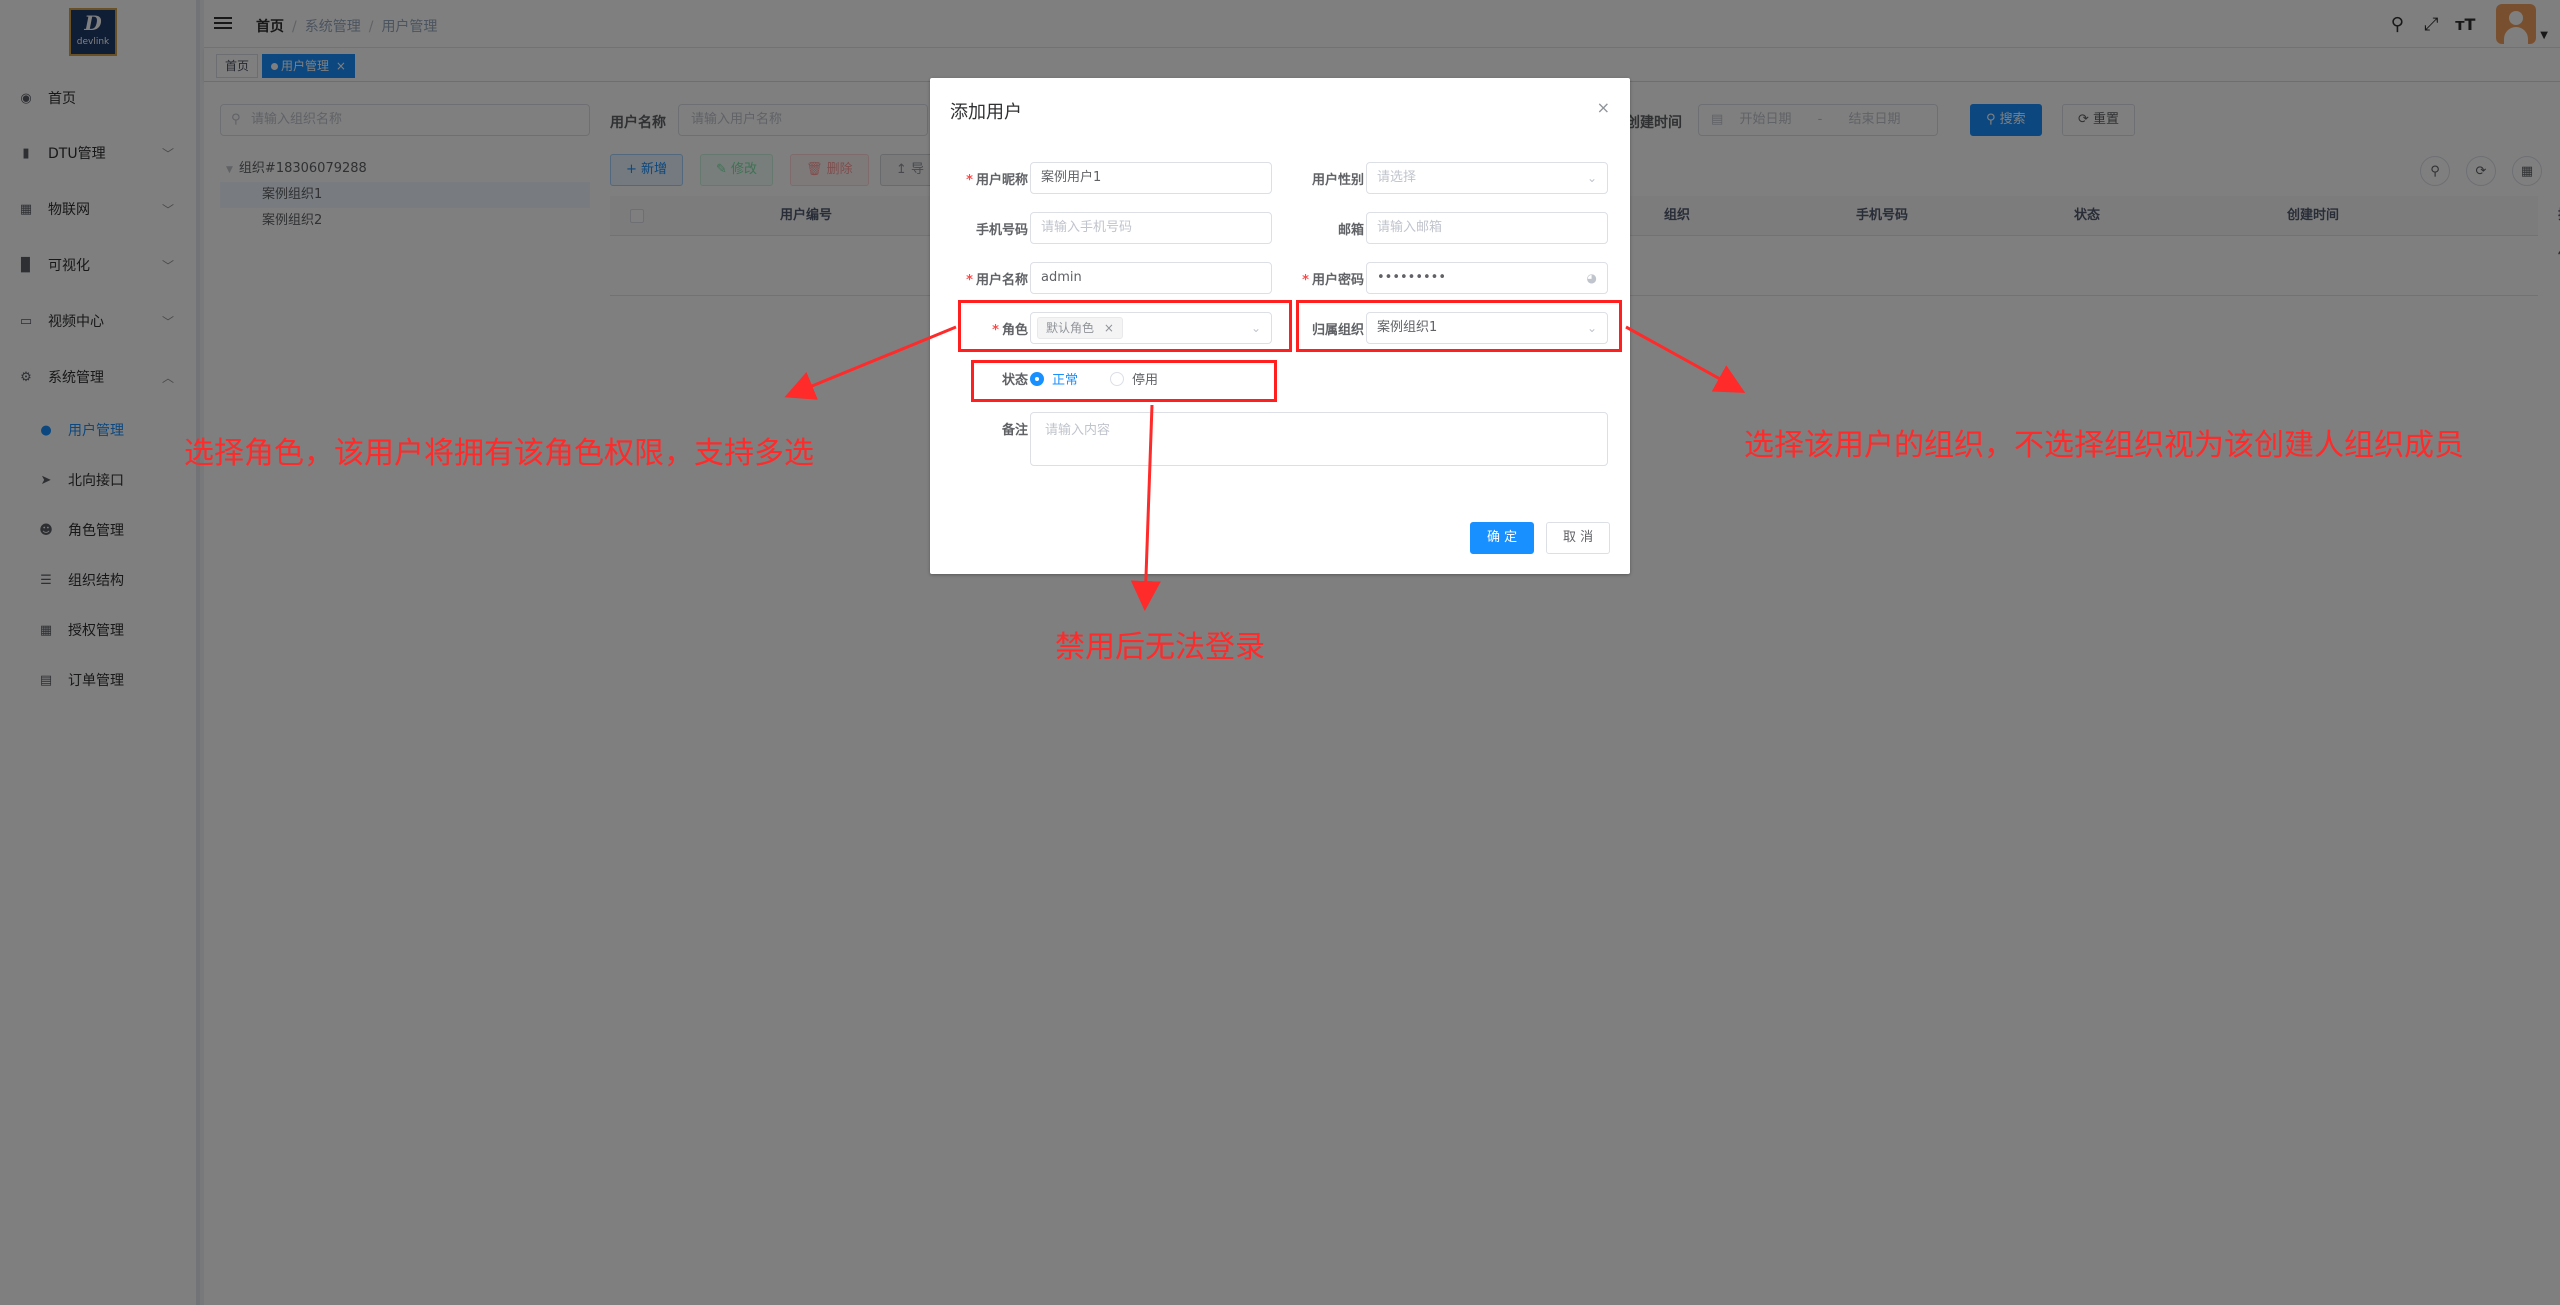  I want to click on status-arrow, so click(1145, 507).